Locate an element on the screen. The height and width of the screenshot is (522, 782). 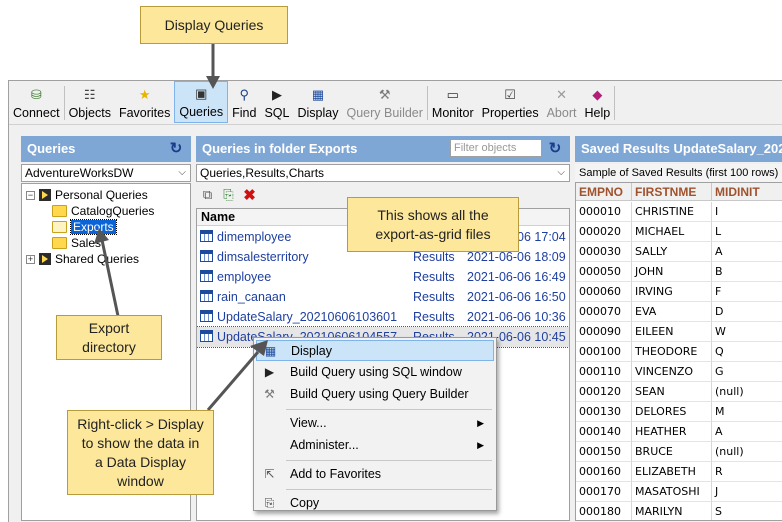
tree-item-catalogqueries: CatalogQueries is located at coordinates (103, 211).